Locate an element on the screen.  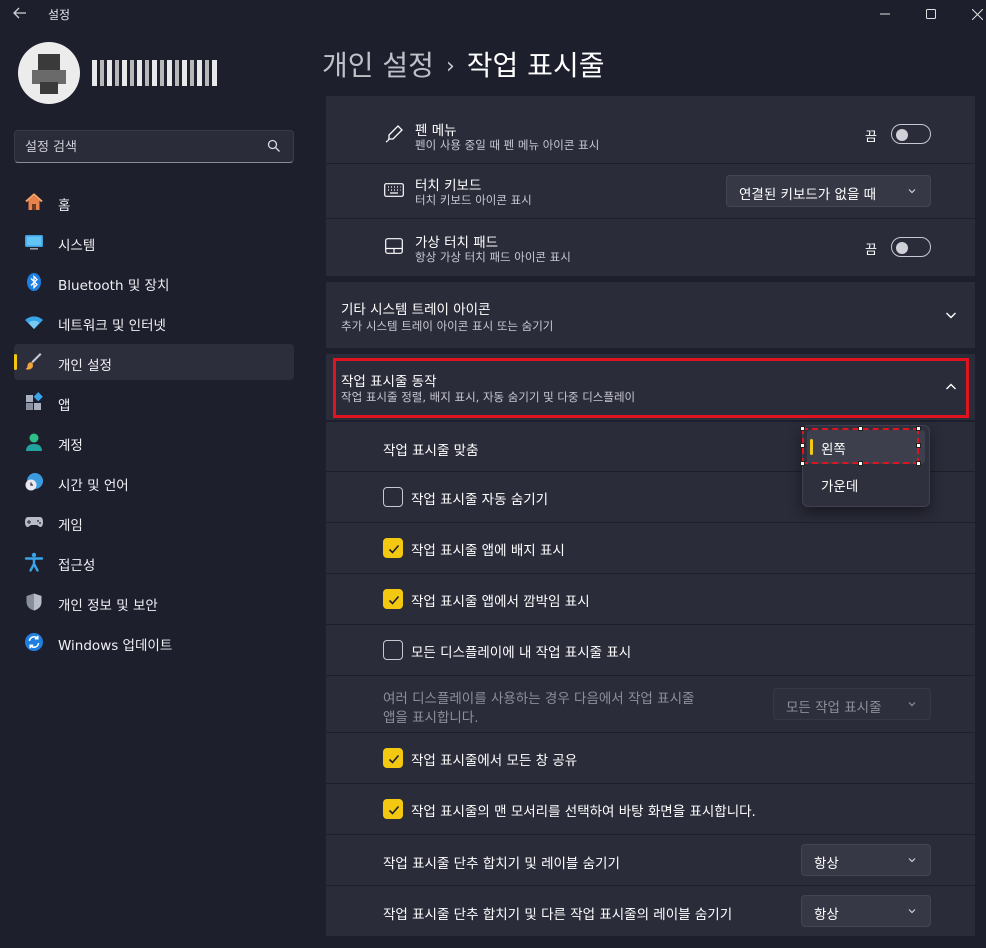
all-displays-checkbox is located at coordinates (393, 650).